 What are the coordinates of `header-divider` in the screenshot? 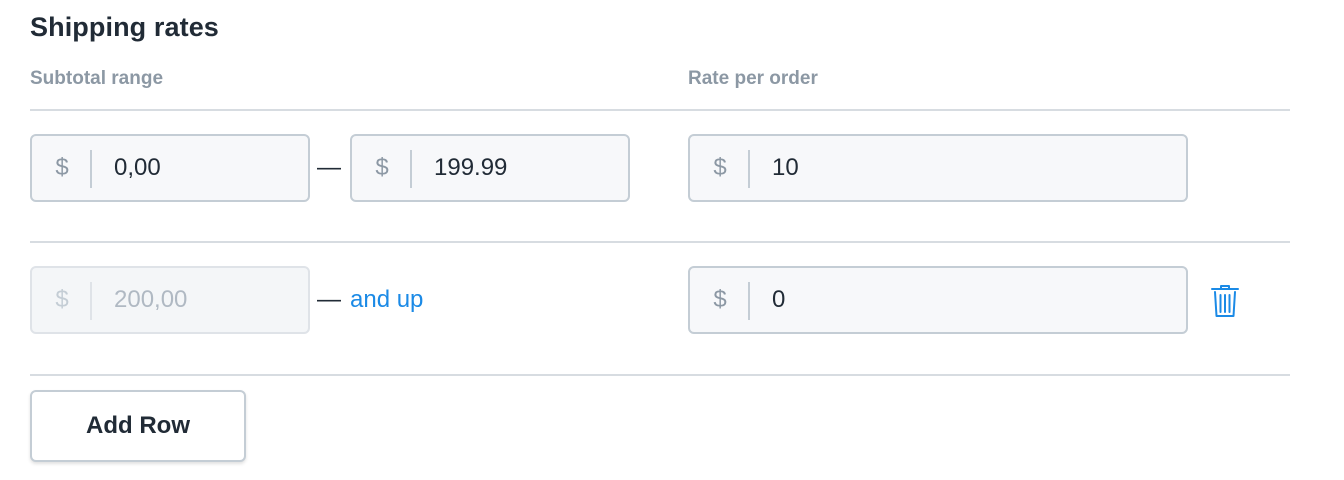 It's located at (660, 110).